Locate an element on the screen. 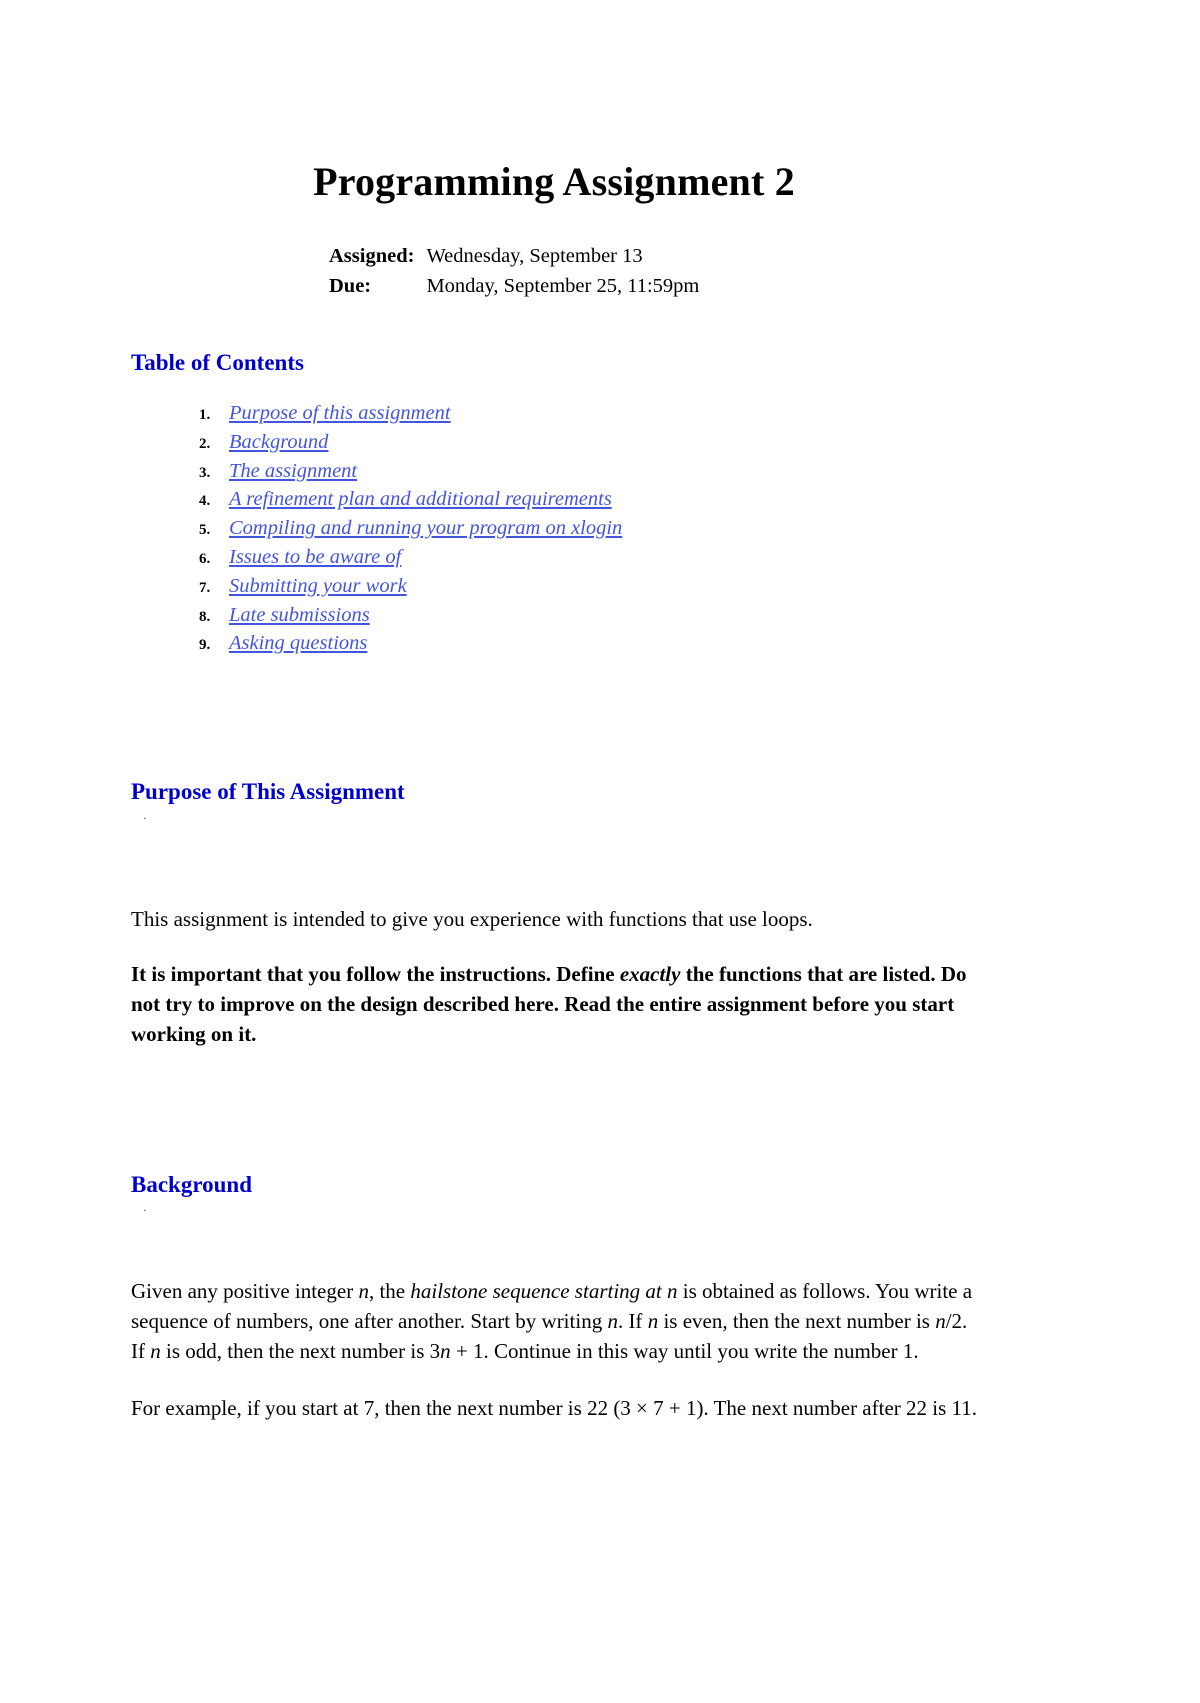  bg-var-n-1: n is located at coordinates (363, 1291).